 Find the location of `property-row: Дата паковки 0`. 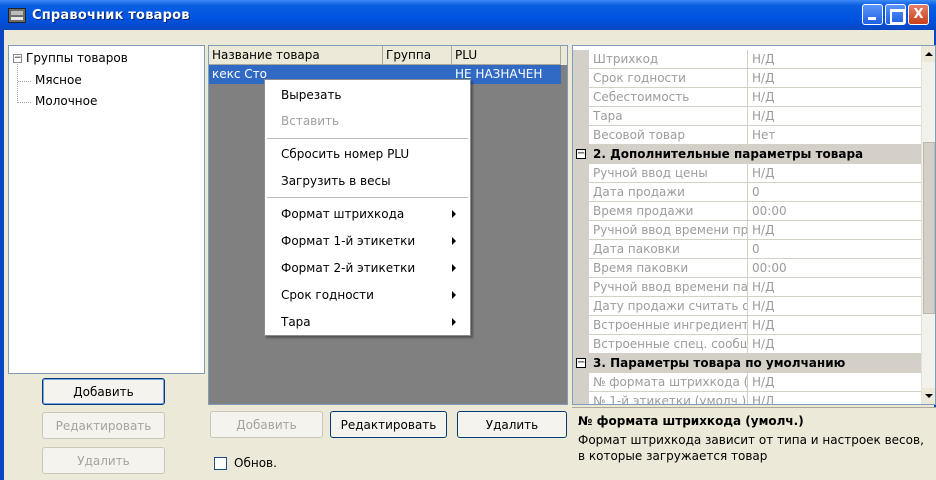

property-row: Дата паковки 0 is located at coordinates (747, 249).